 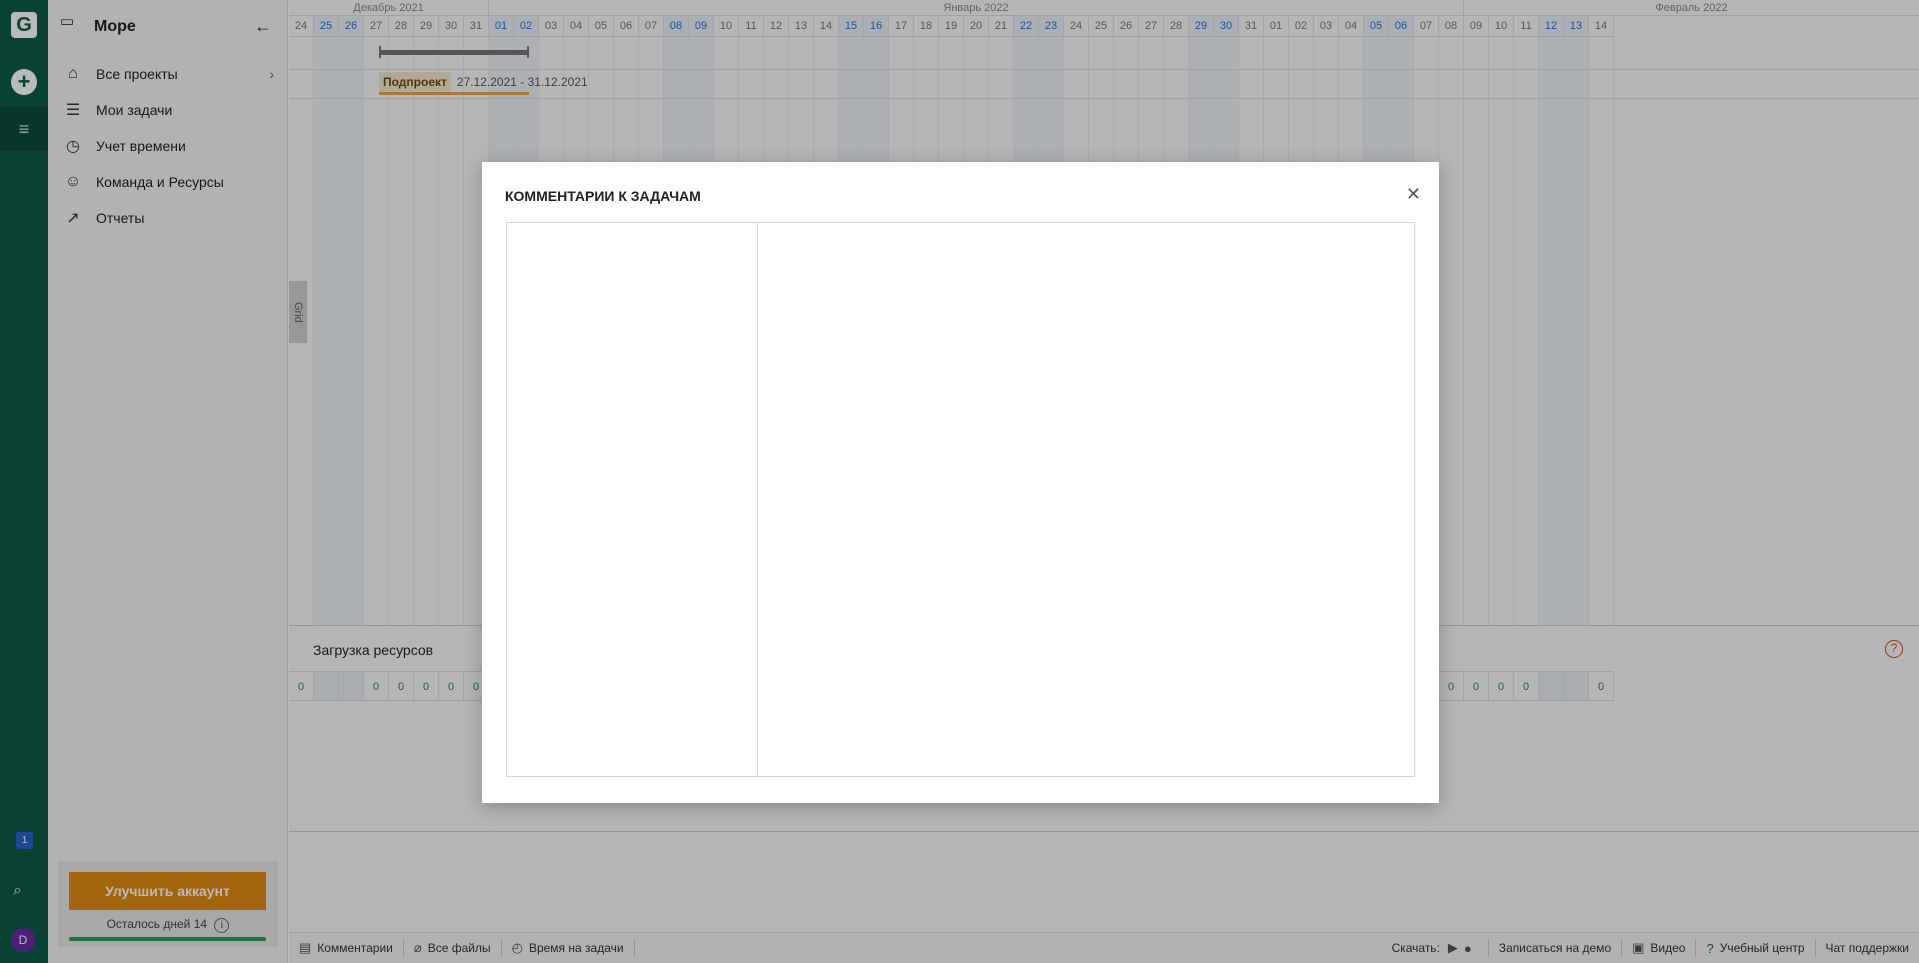 What do you see at coordinates (603, 196) in the screenshot?
I see `modal-title: Комментарии к задачам` at bounding box center [603, 196].